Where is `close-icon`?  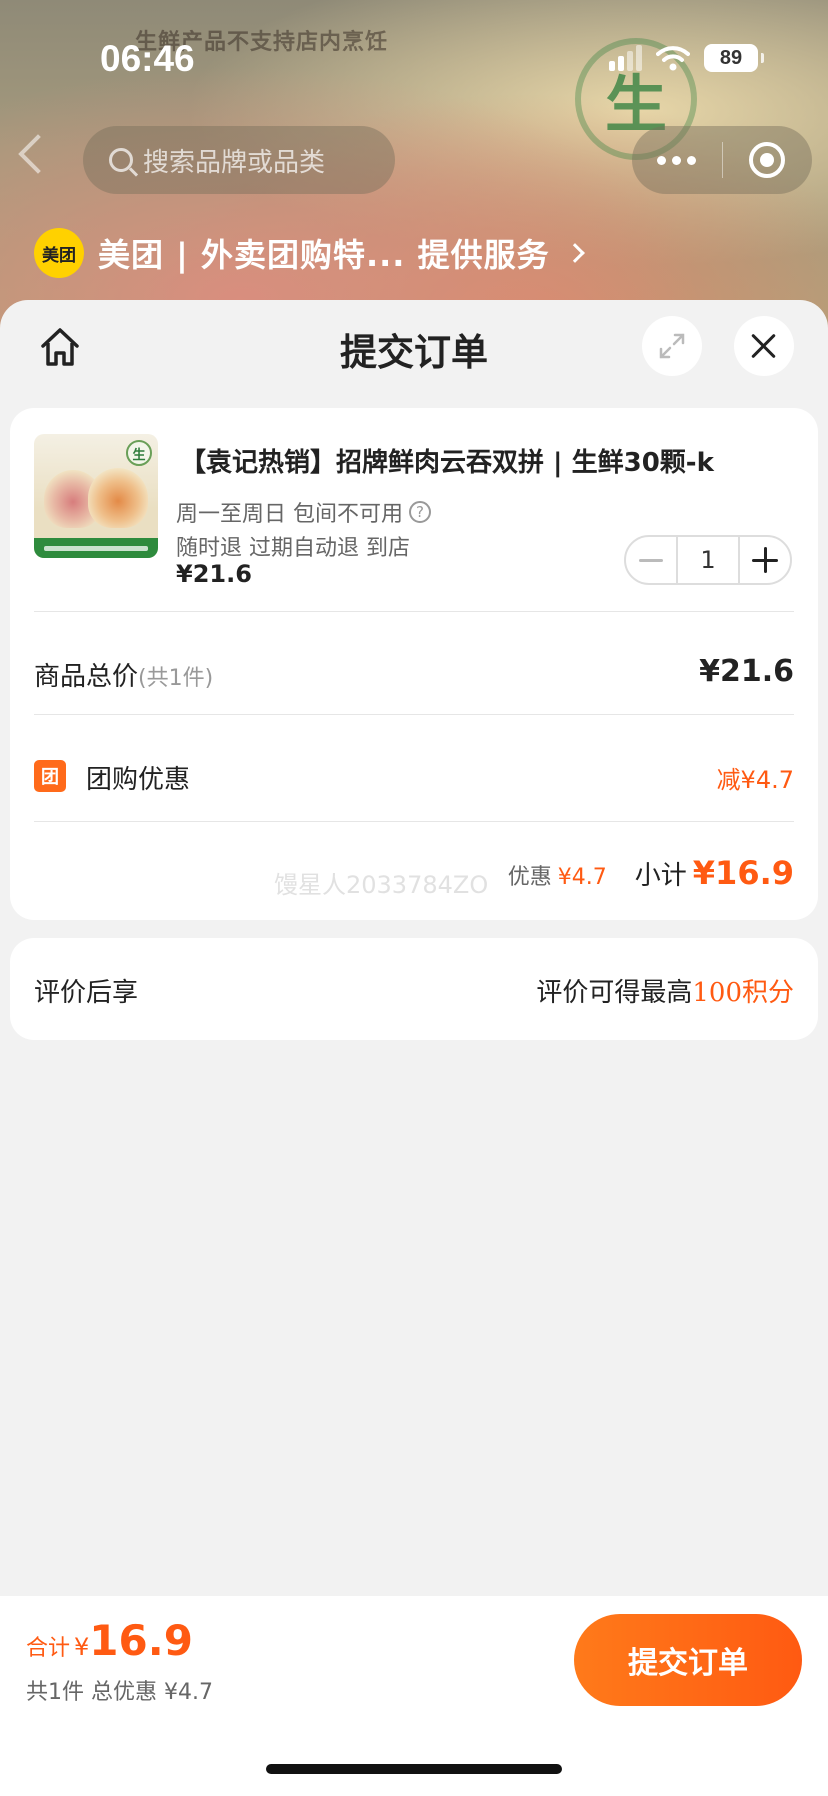 close-icon is located at coordinates (764, 346).